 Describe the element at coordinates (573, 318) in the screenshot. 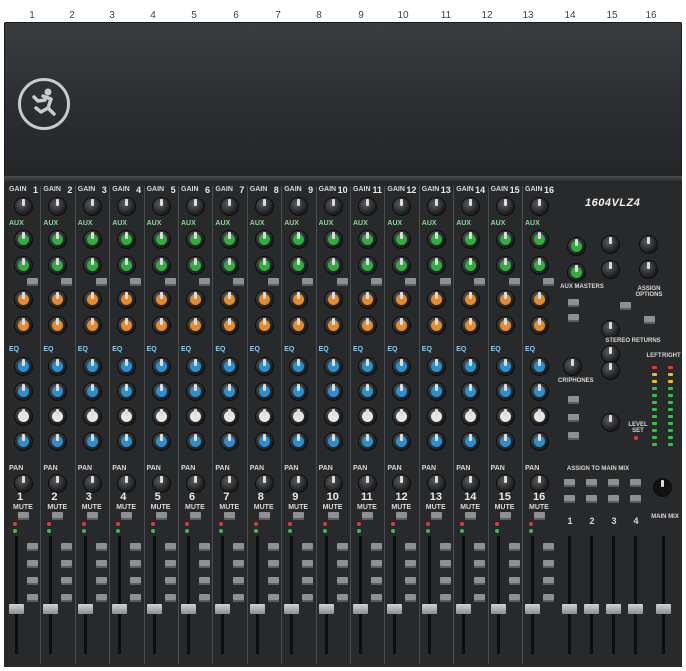

I see `aux-master-solo-button` at that location.